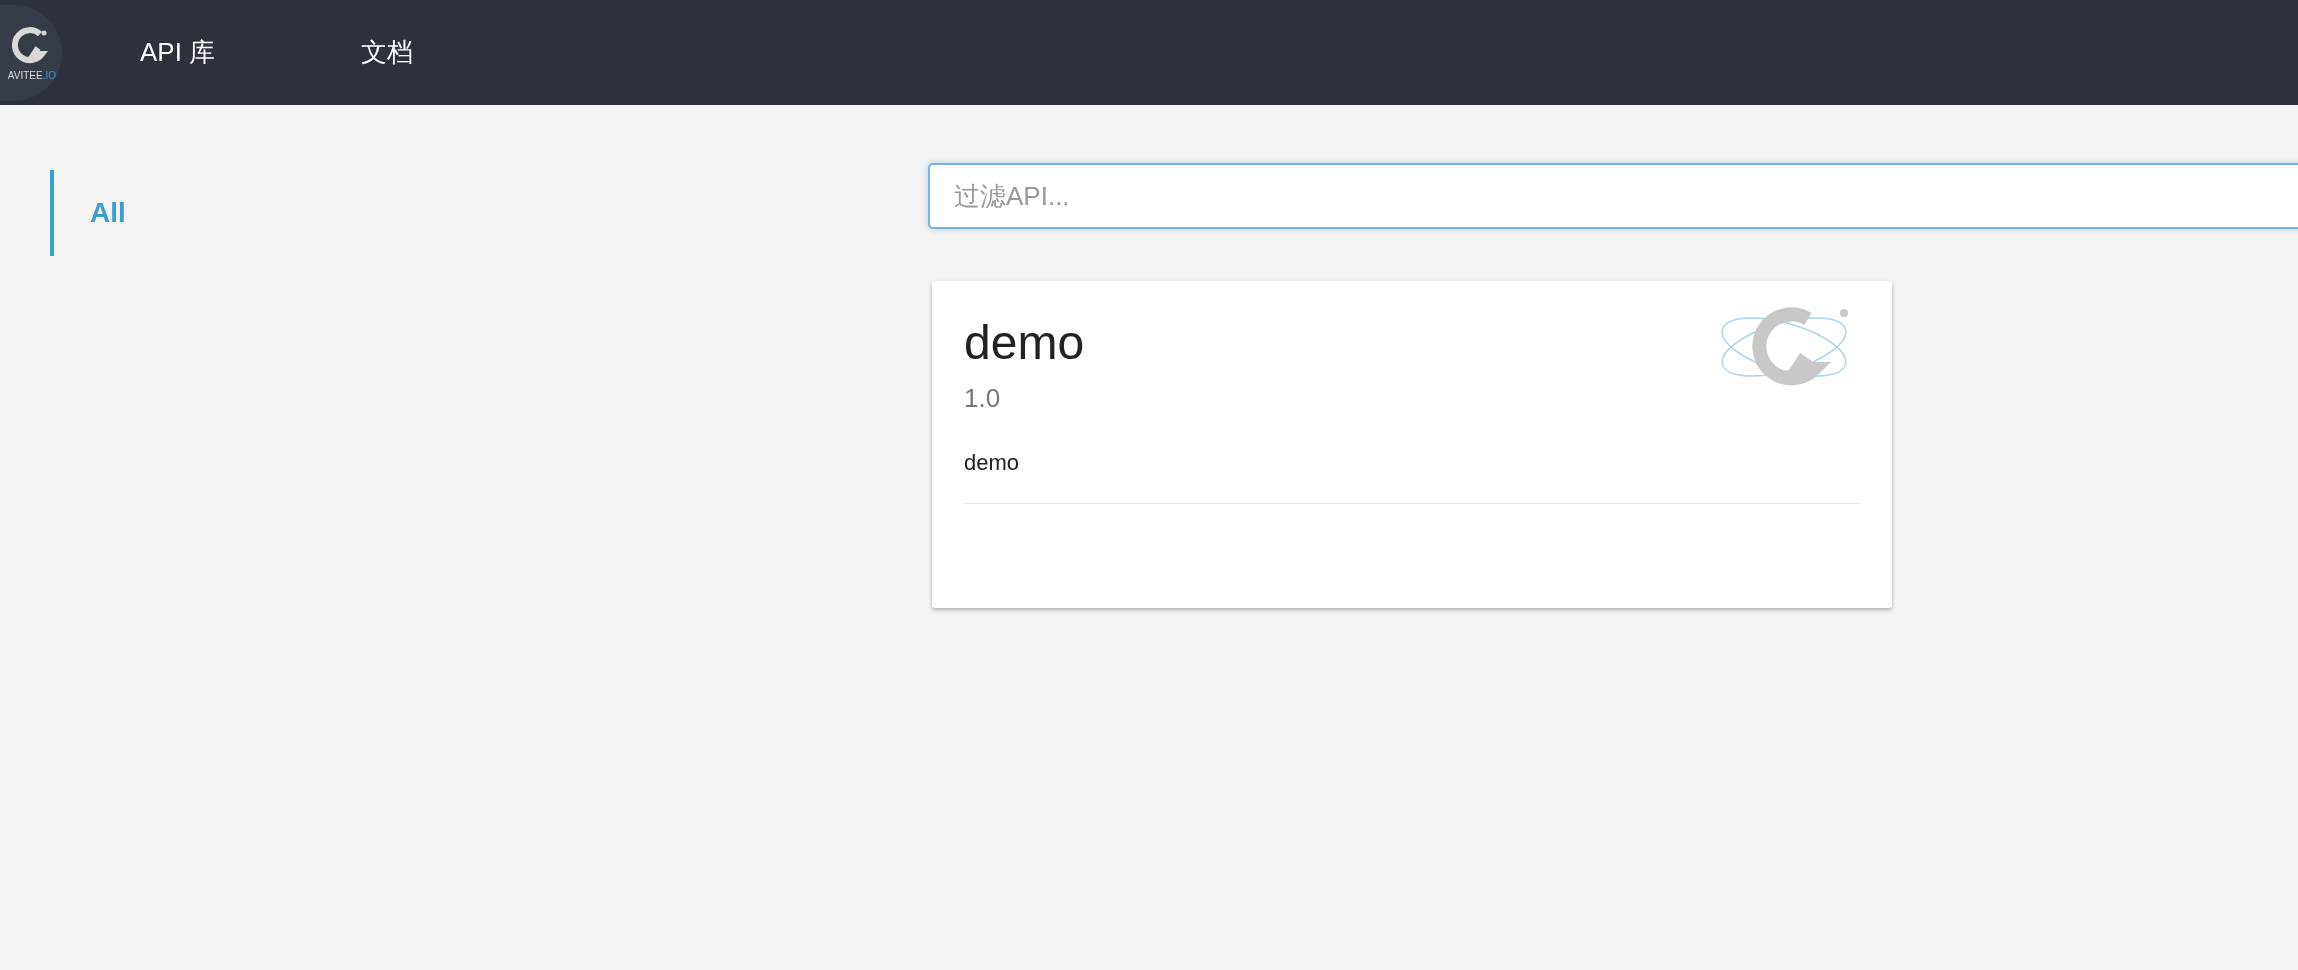 The width and height of the screenshot is (2298, 970). What do you see at coordinates (387, 52) in the screenshot?
I see `nav-link: 文档` at bounding box center [387, 52].